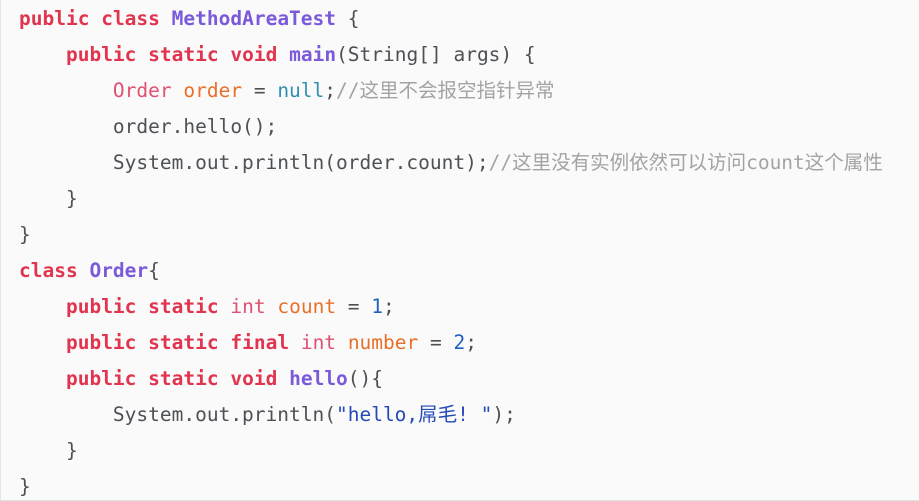 This screenshot has width=919, height=501. I want to click on code-line: class Order{, so click(469, 271).